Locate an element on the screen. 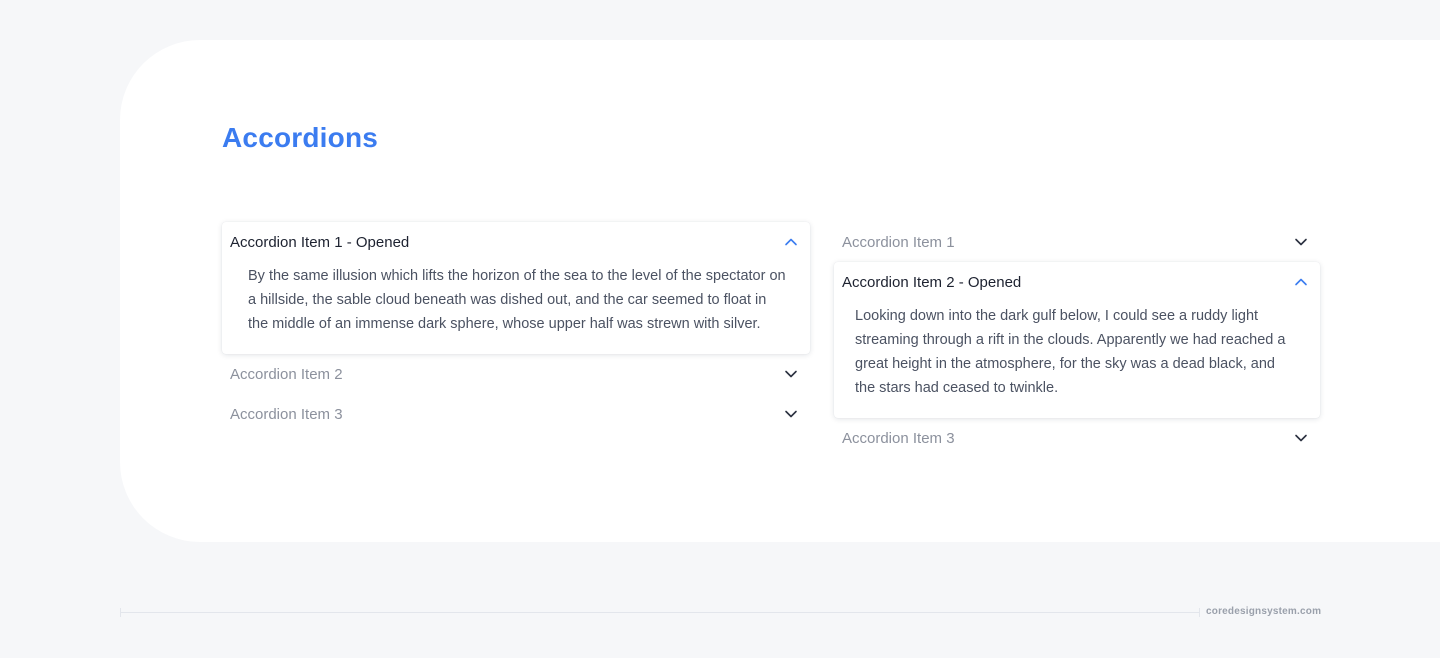  accordion-item-label: Accordion Item 1 is located at coordinates (898, 242).